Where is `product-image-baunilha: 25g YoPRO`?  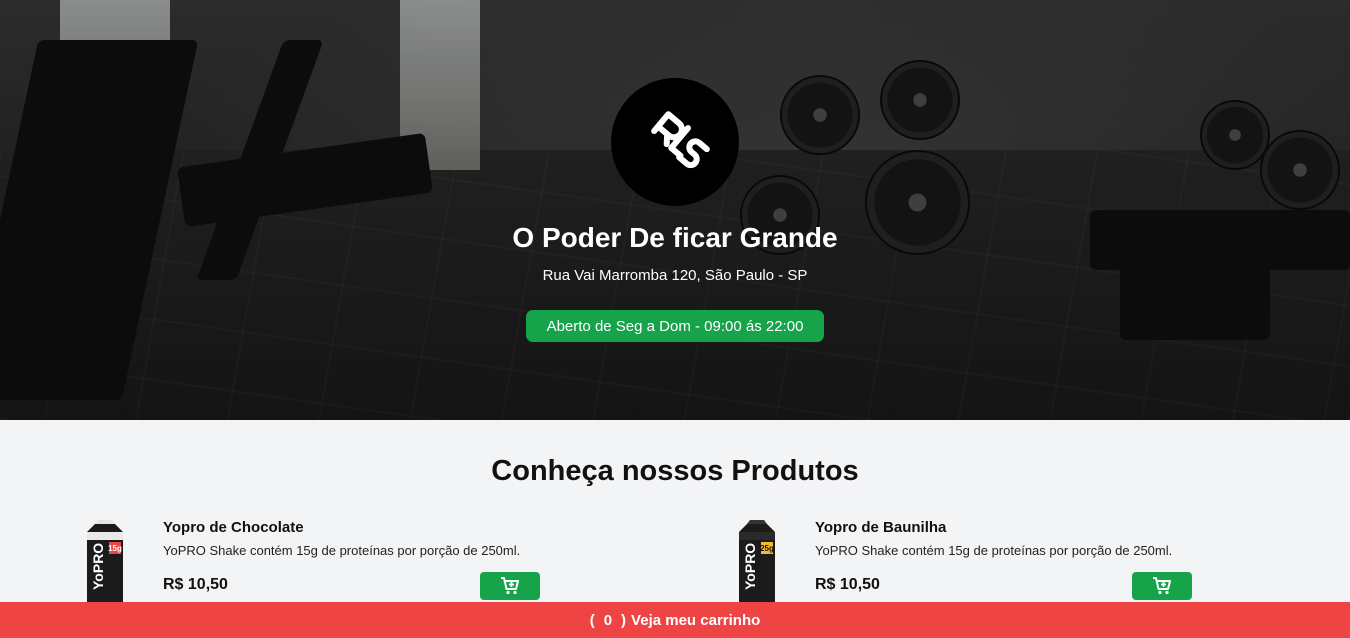
product-image-baunilha: 25g YoPRO is located at coordinates (757, 563).